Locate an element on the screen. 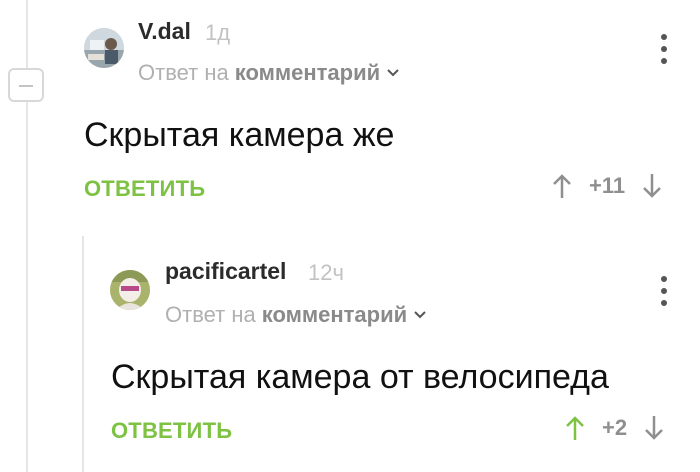  vote-control: +2 is located at coordinates (614, 428).